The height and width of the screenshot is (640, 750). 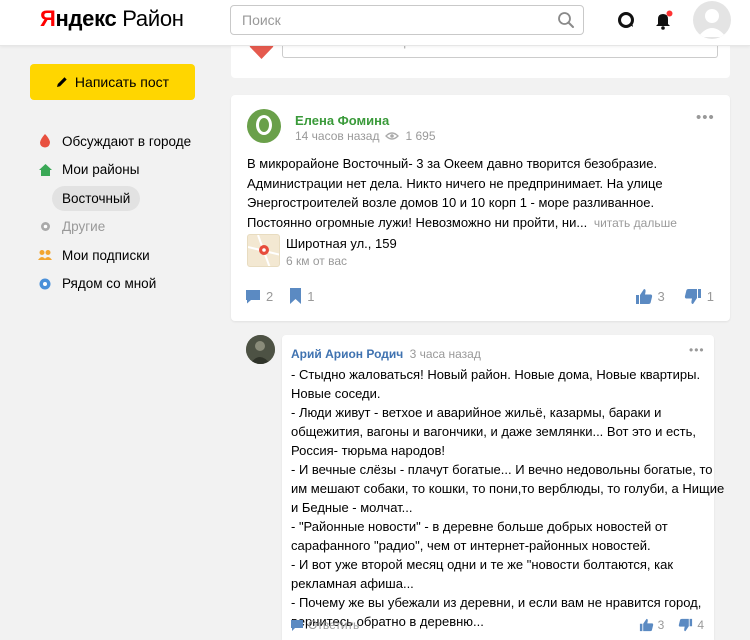 I want to click on comment-line: Новые соседи., so click(x=336, y=393).